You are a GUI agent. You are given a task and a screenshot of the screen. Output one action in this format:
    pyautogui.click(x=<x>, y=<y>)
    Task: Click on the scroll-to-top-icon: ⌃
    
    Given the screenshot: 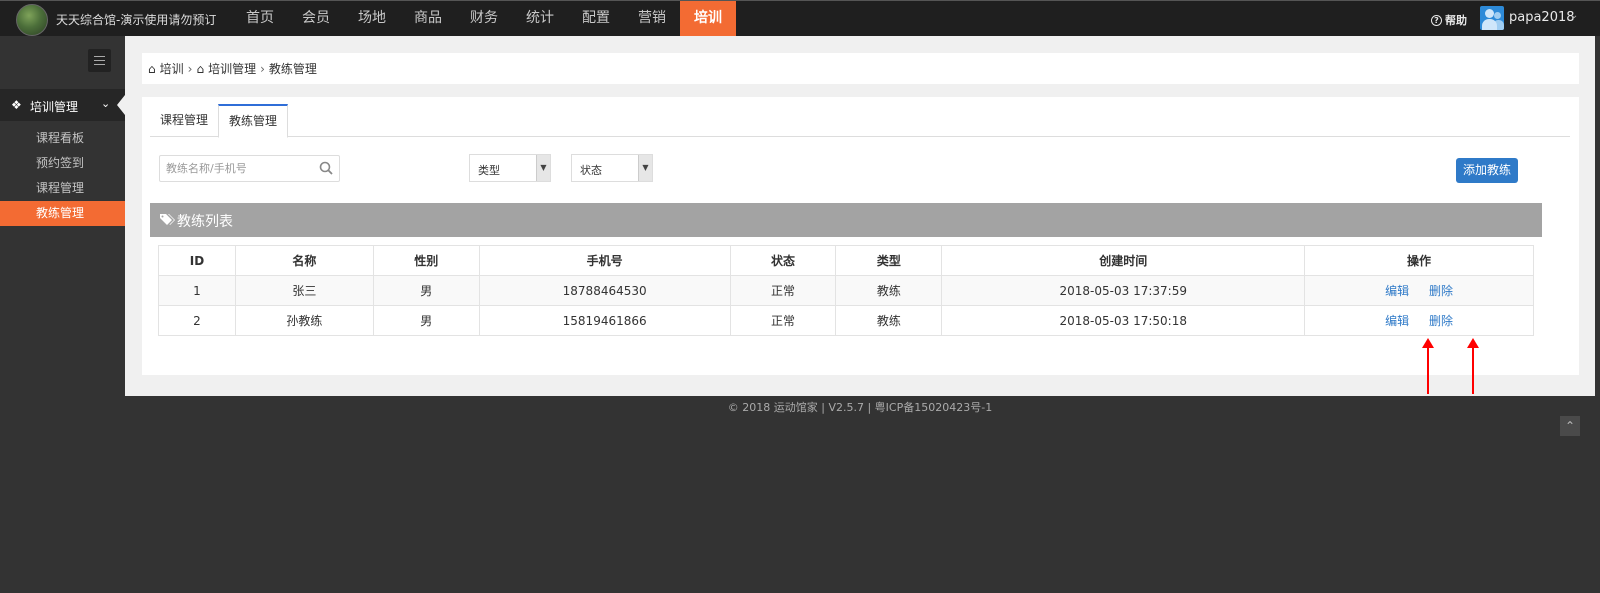 What is the action you would take?
    pyautogui.click(x=1570, y=426)
    